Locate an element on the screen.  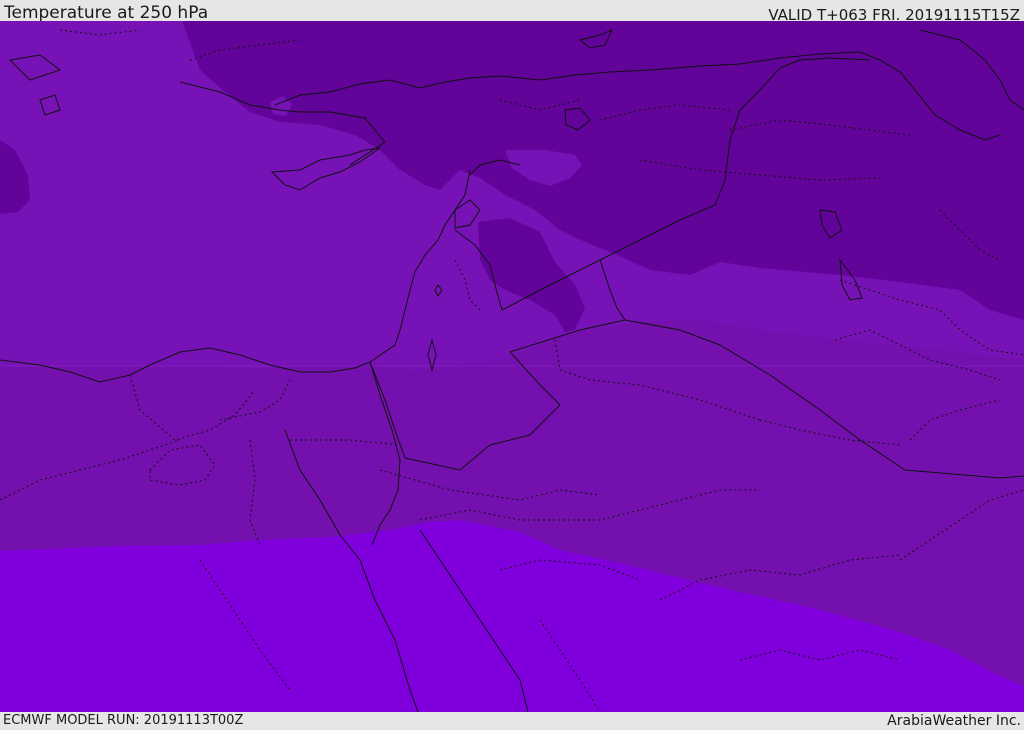
map-title: Temperature at 250 hPa is located at coordinates (106, 13).